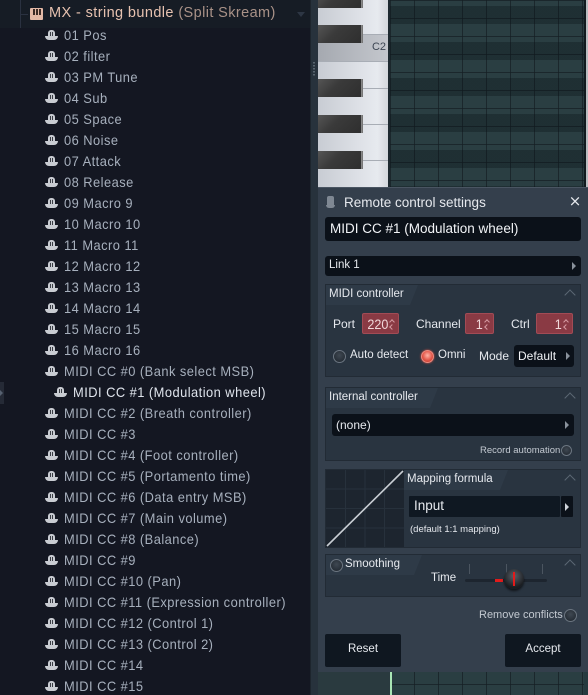 The width and height of the screenshot is (588, 695). I want to click on omni-toggle, so click(427, 356).